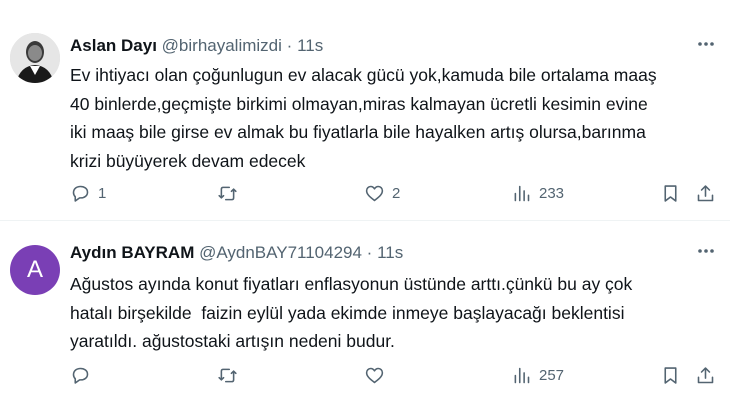  I want to click on avatar, so click(35, 58).